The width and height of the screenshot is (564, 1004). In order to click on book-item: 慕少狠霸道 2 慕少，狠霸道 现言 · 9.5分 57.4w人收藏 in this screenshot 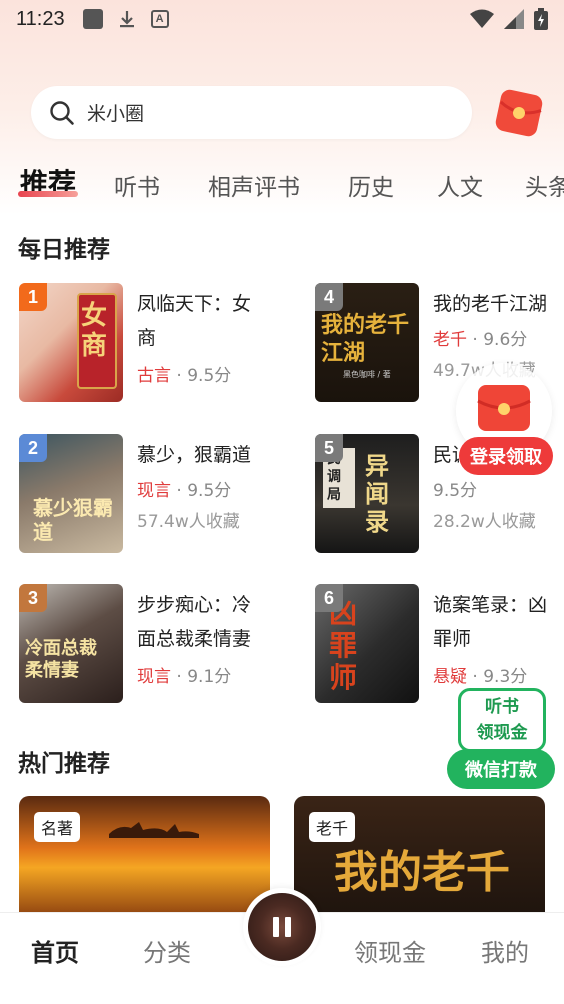, I will do `click(149, 494)`.